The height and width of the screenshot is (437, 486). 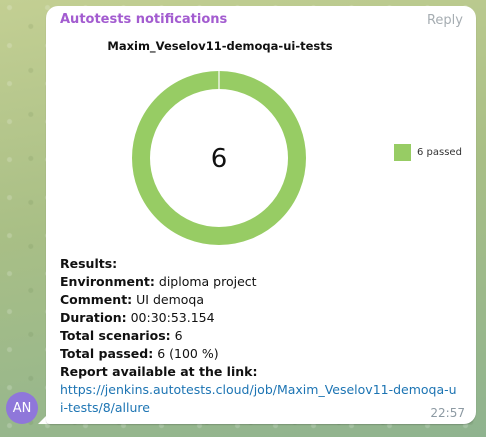 What do you see at coordinates (159, 371) in the screenshot?
I see `report-link-label: Report available at the link:` at bounding box center [159, 371].